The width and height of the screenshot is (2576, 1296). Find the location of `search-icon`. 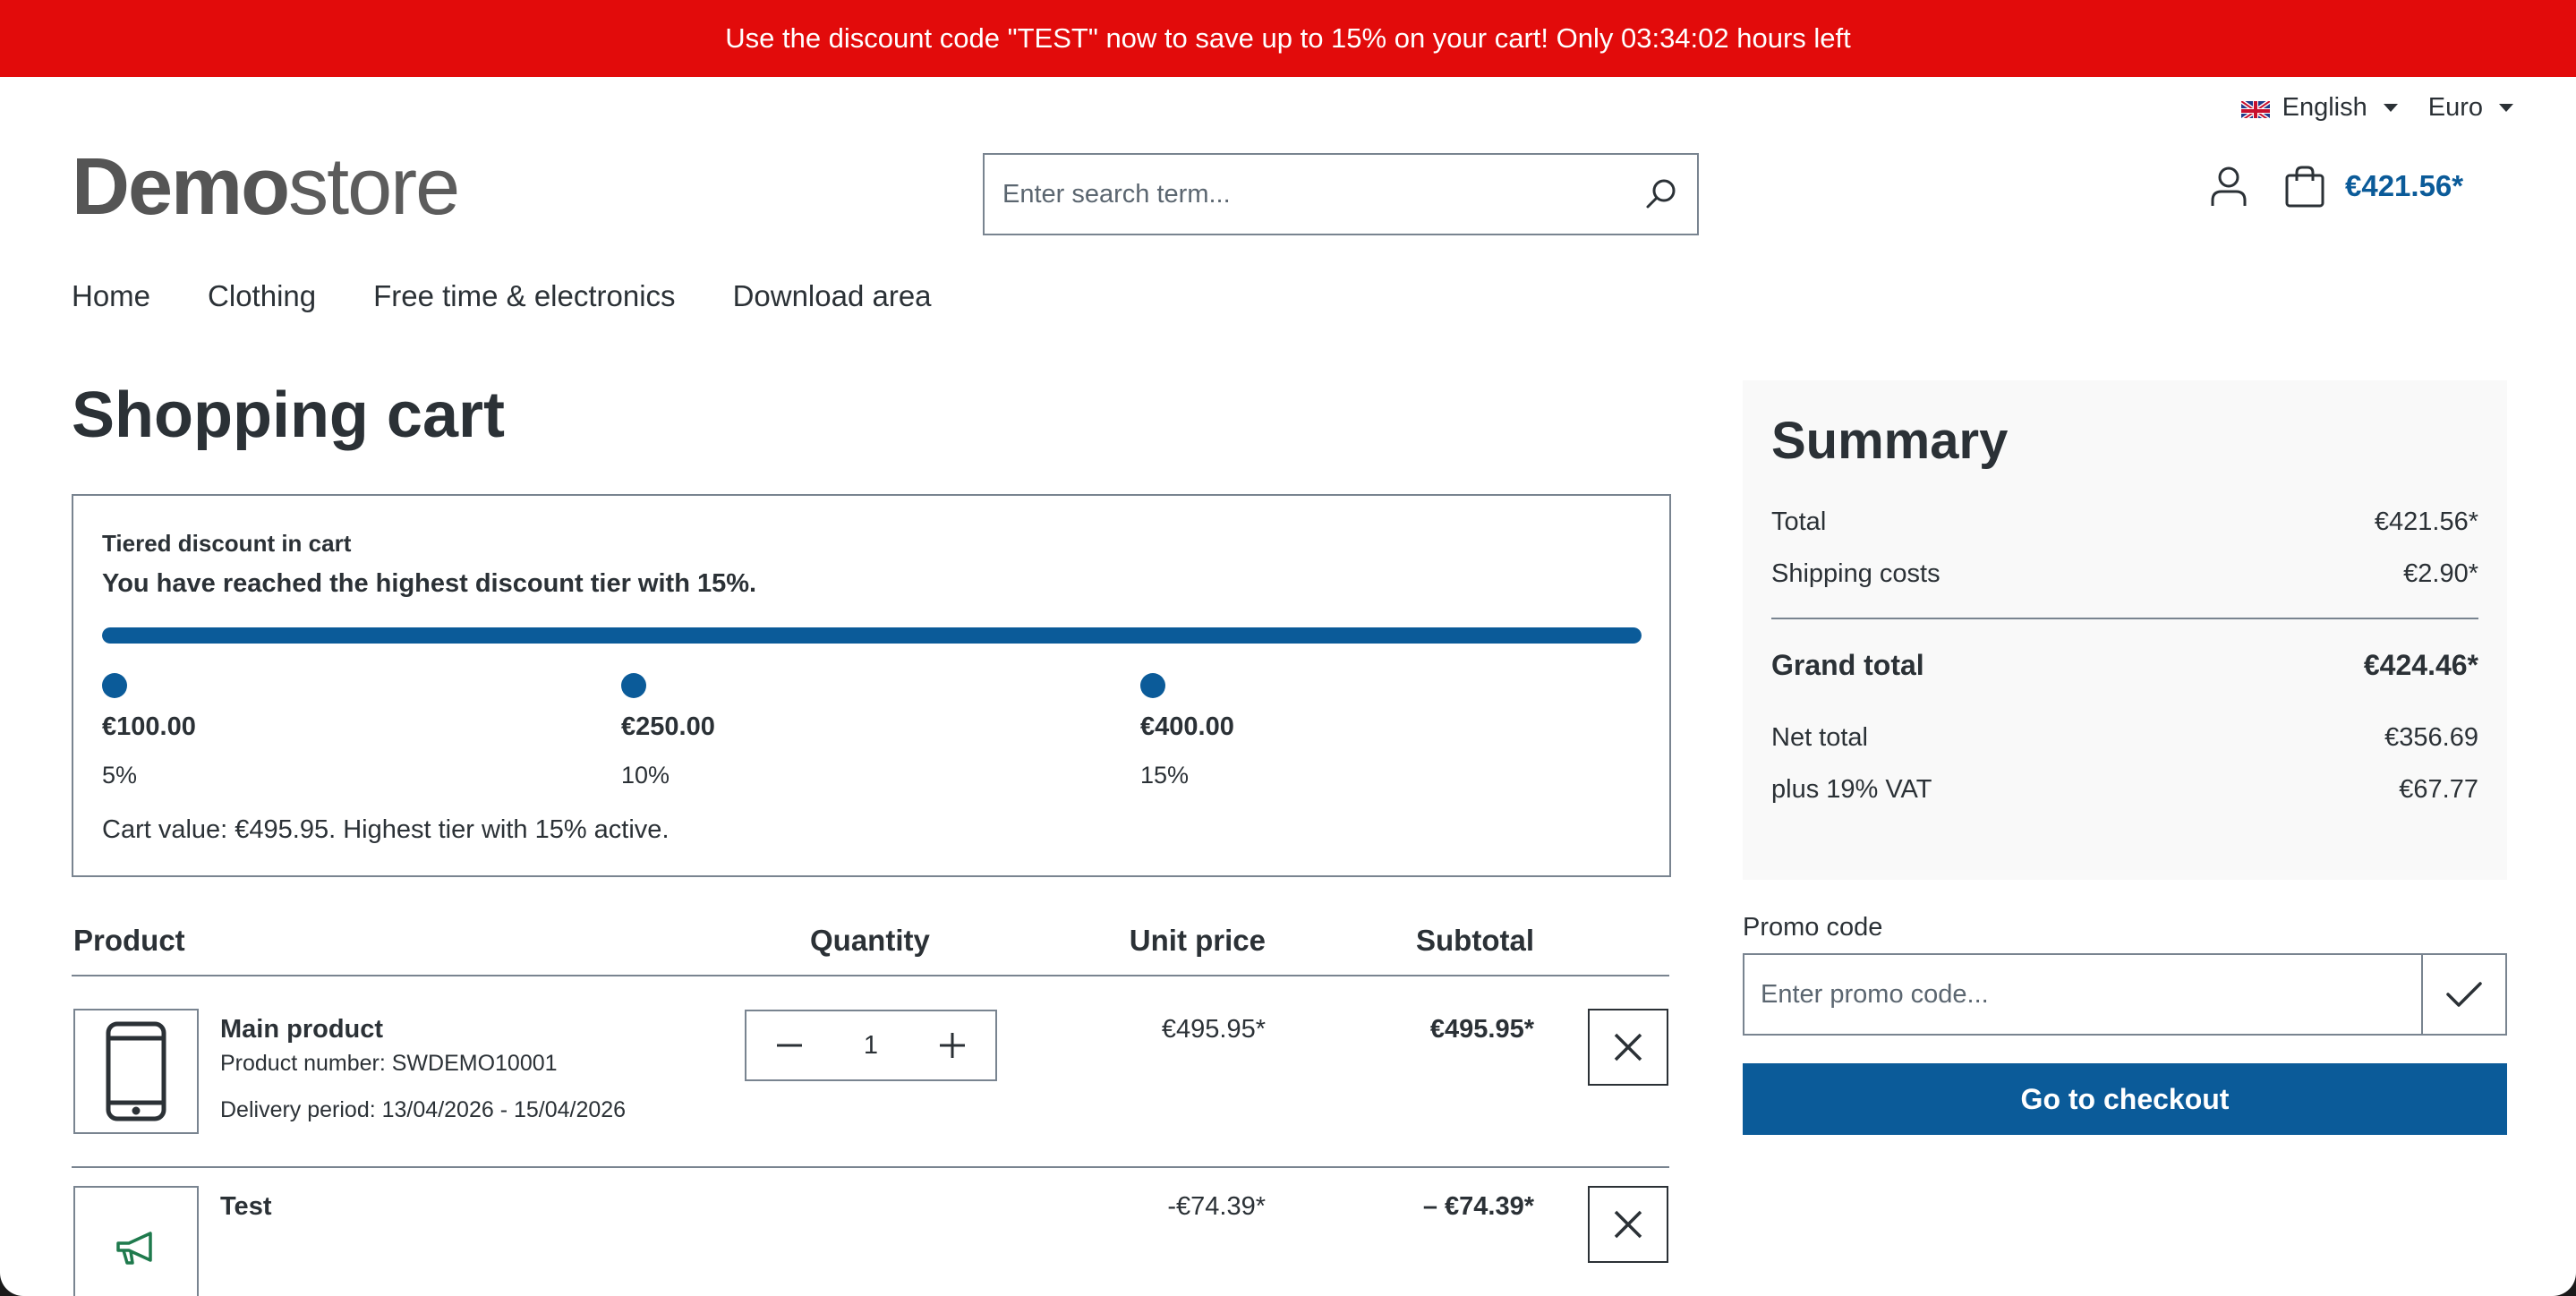

search-icon is located at coordinates (1661, 194).